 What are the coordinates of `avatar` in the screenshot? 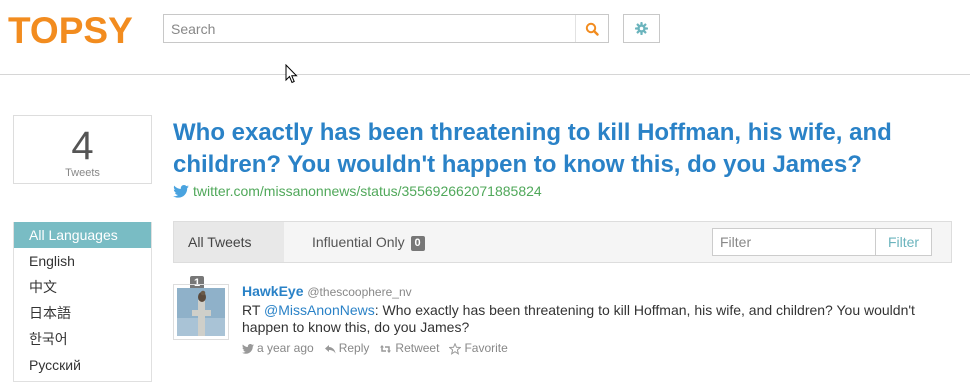 It's located at (201, 312).